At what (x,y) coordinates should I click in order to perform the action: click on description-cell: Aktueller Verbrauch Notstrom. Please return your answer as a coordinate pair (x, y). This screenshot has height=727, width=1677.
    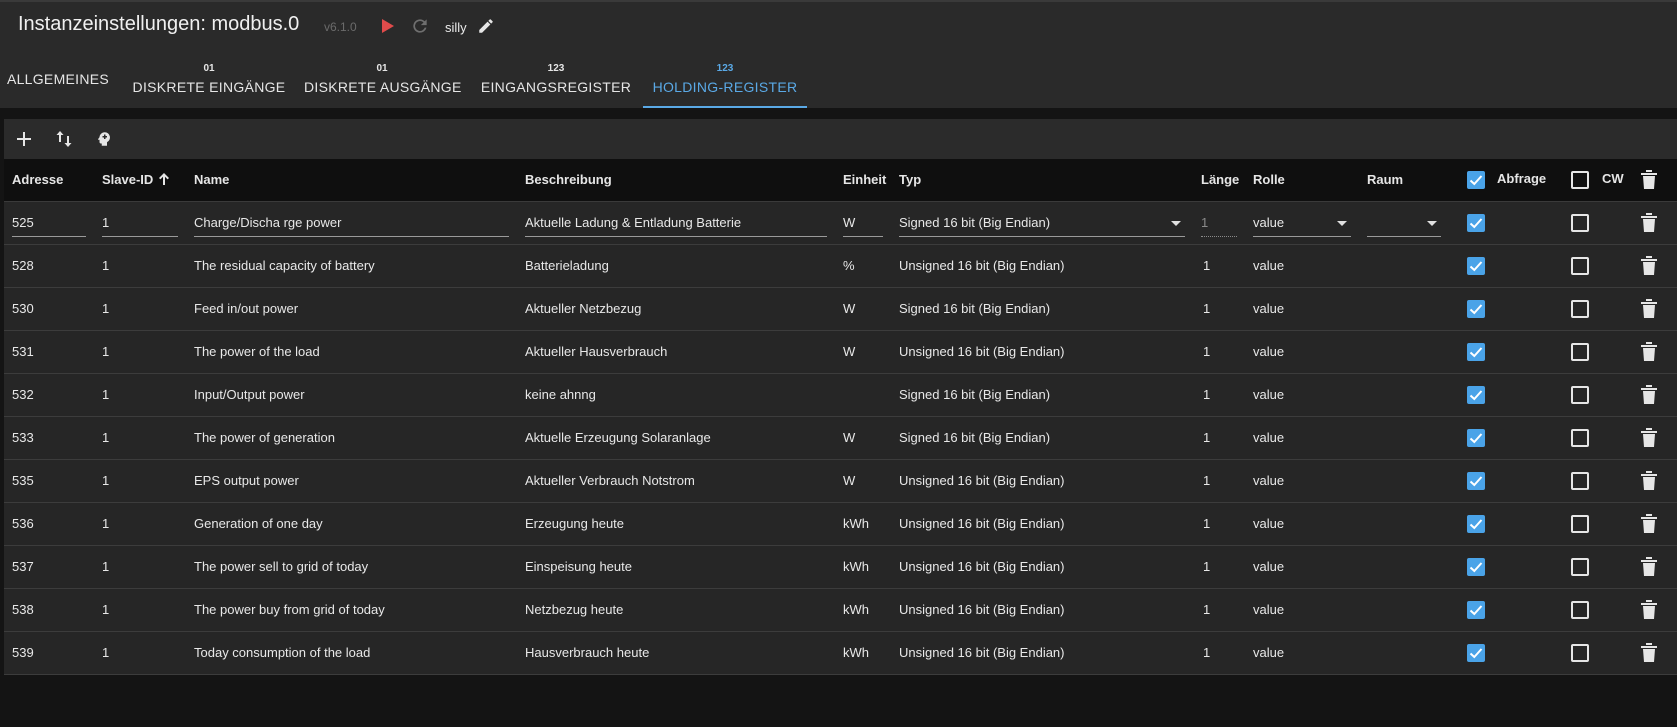
    Looking at the image, I should click on (610, 480).